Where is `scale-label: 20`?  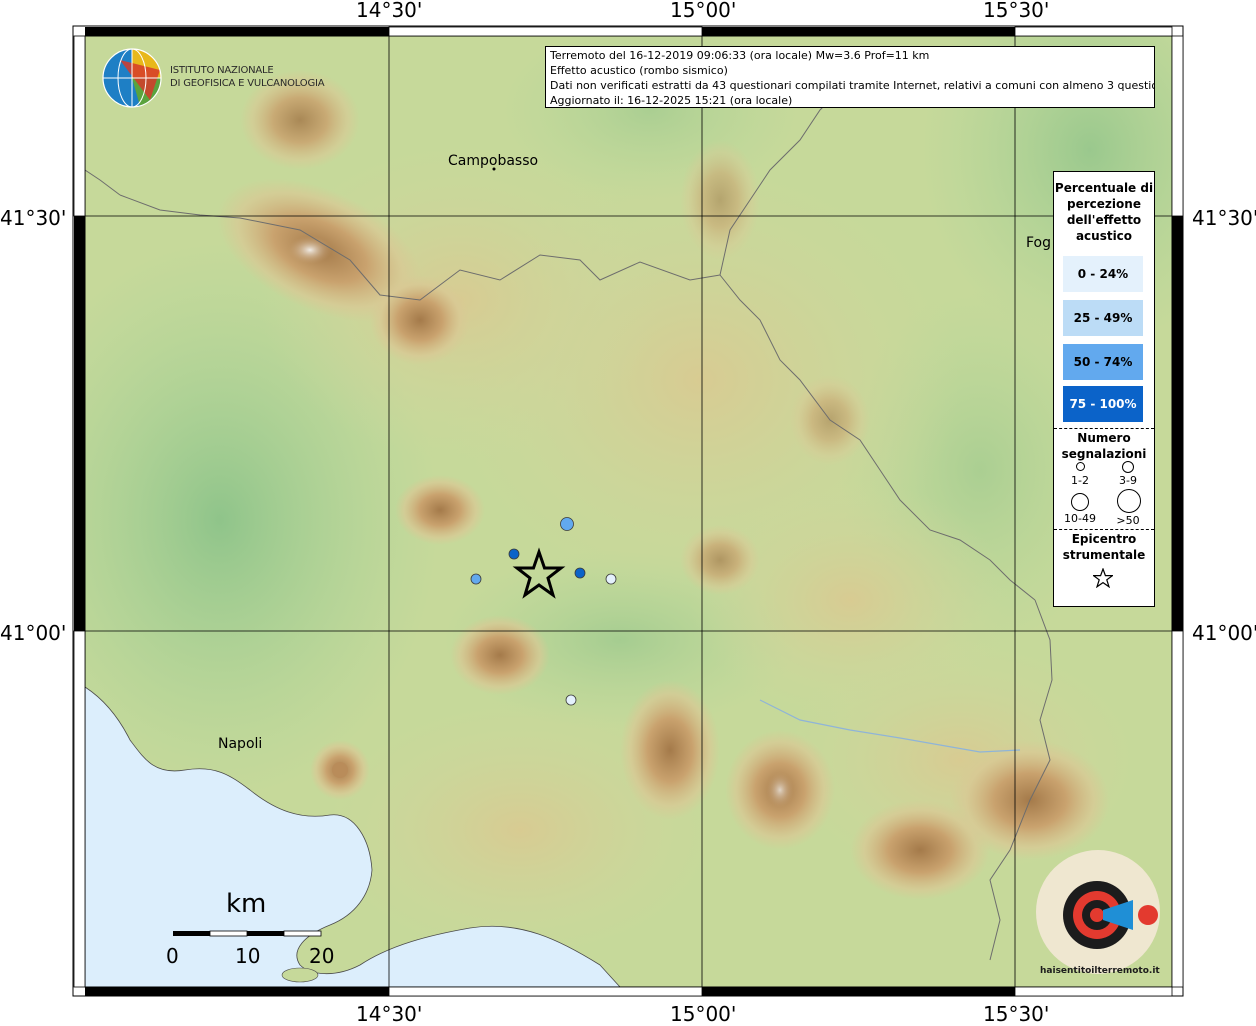 scale-label: 20 is located at coordinates (322, 956).